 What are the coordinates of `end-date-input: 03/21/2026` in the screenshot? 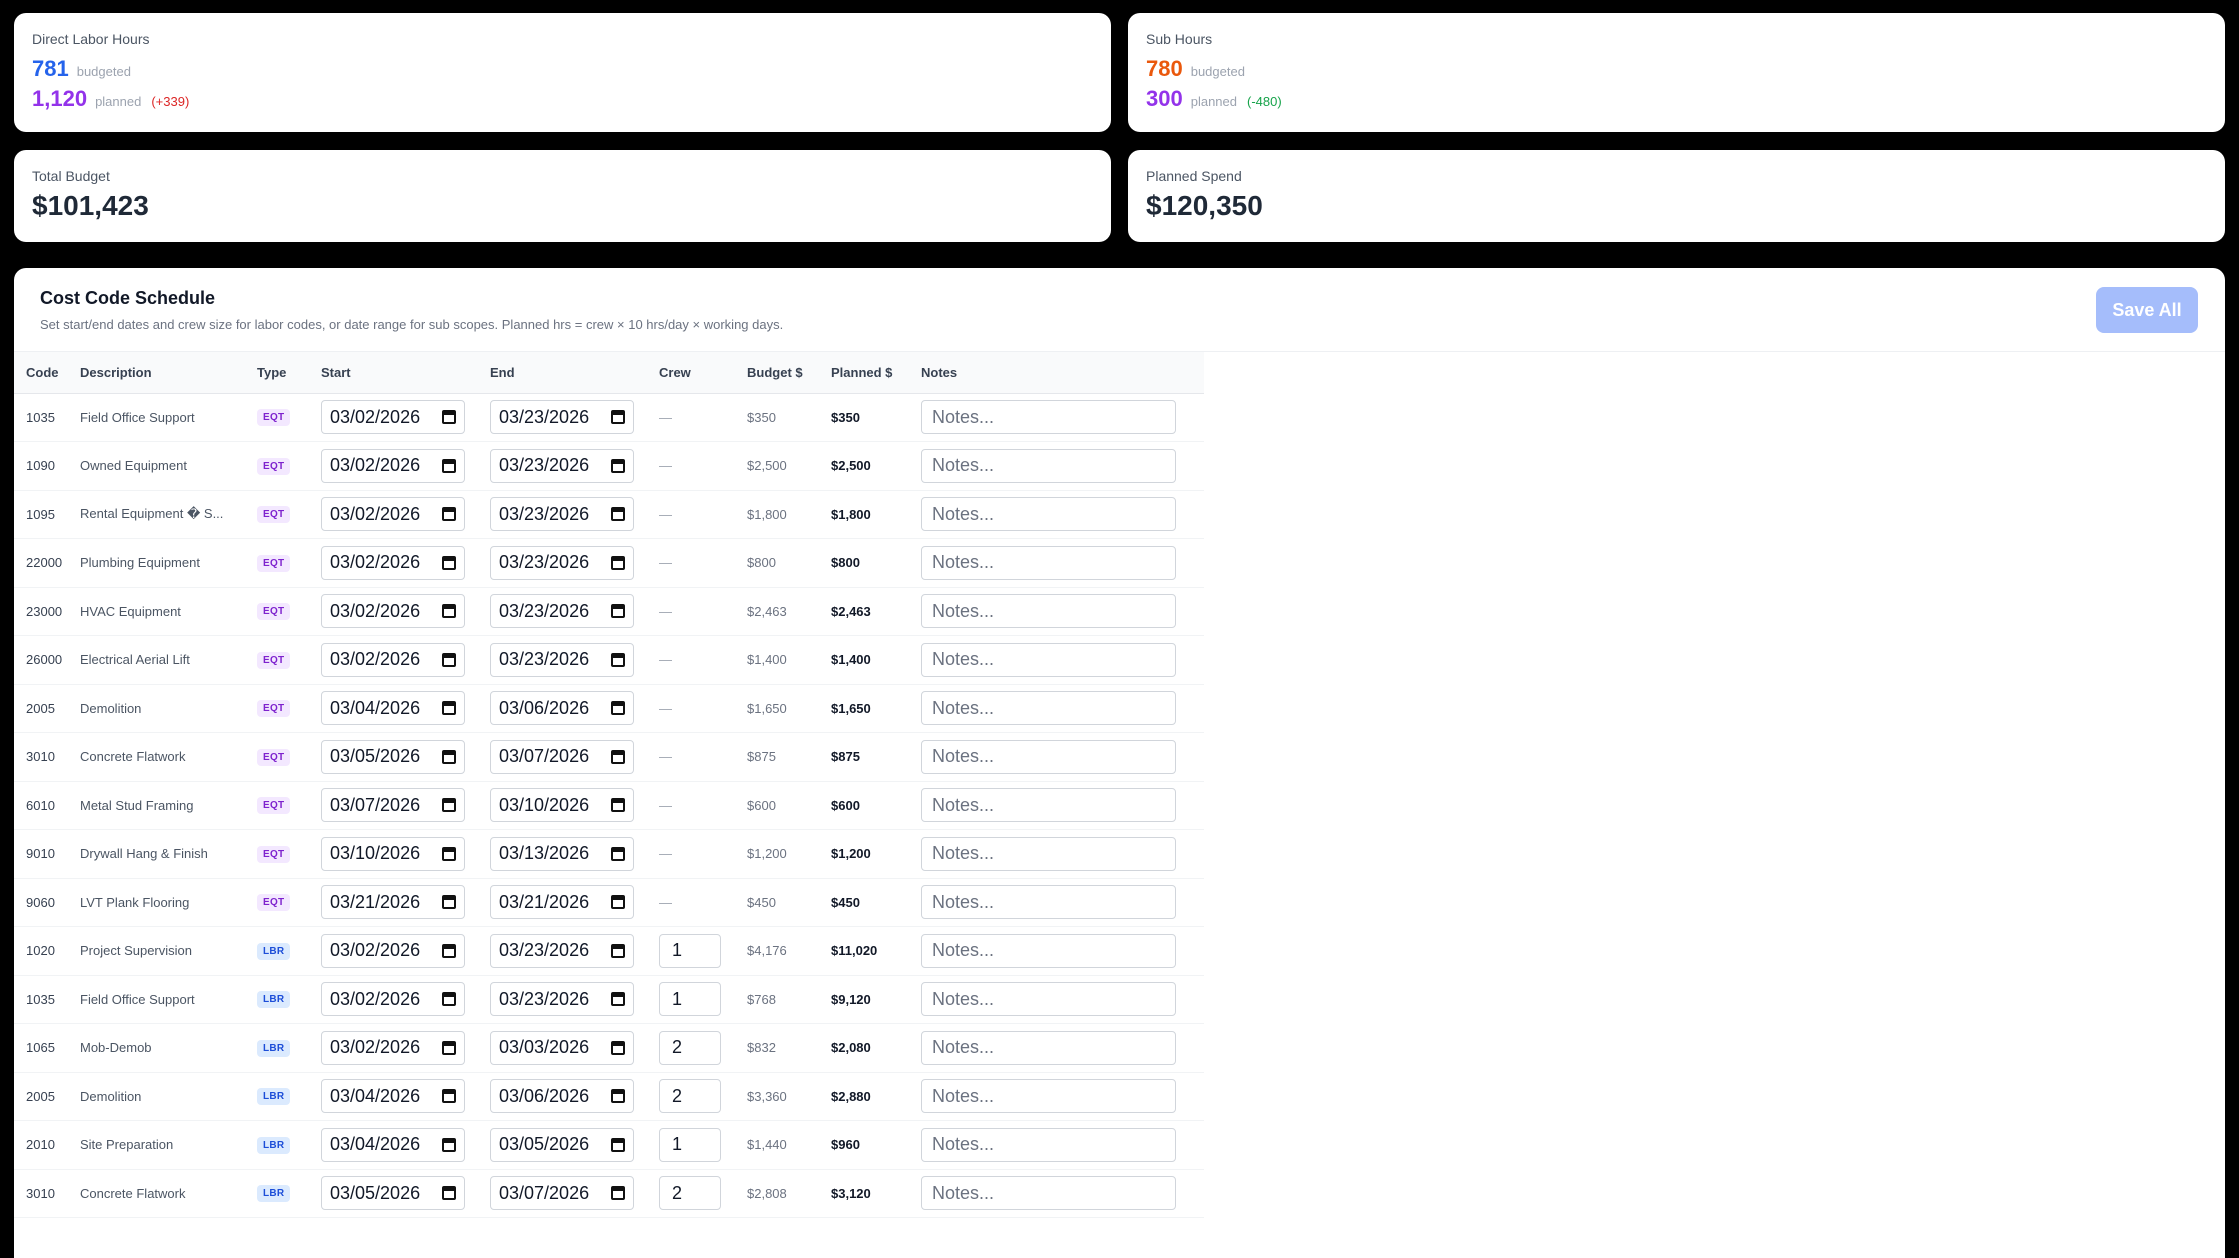 It's located at (562, 902).